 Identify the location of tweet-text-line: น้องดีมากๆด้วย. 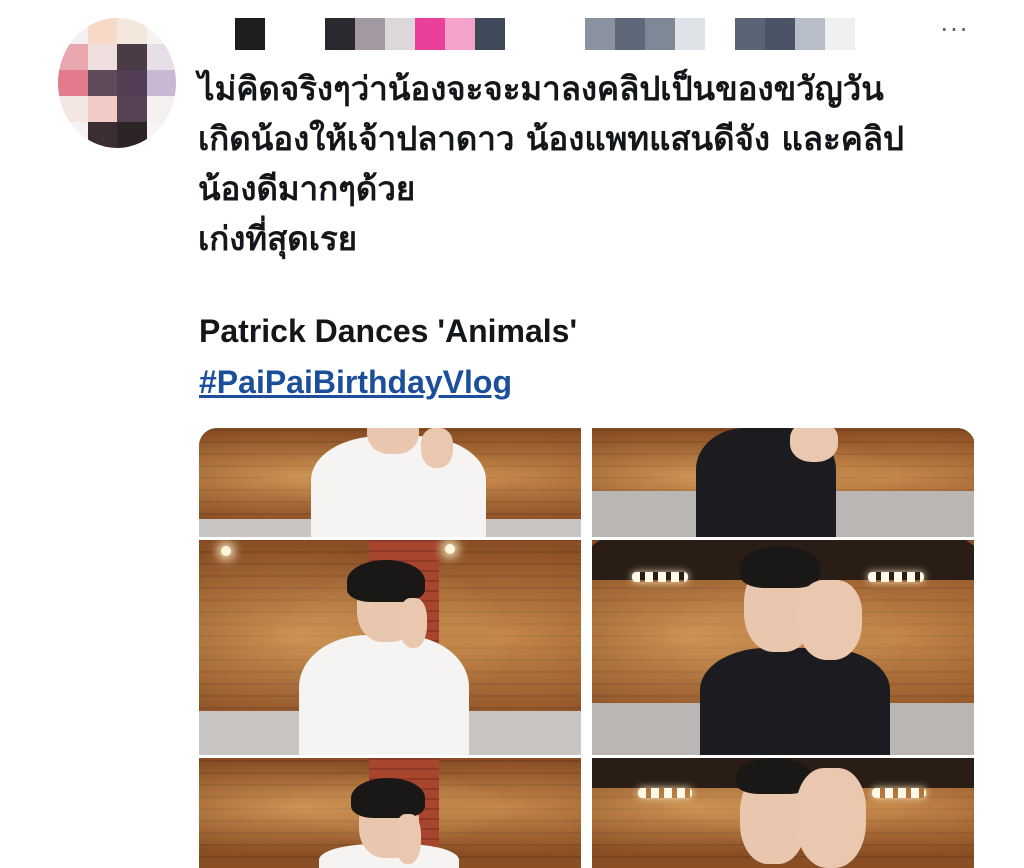
(307, 188).